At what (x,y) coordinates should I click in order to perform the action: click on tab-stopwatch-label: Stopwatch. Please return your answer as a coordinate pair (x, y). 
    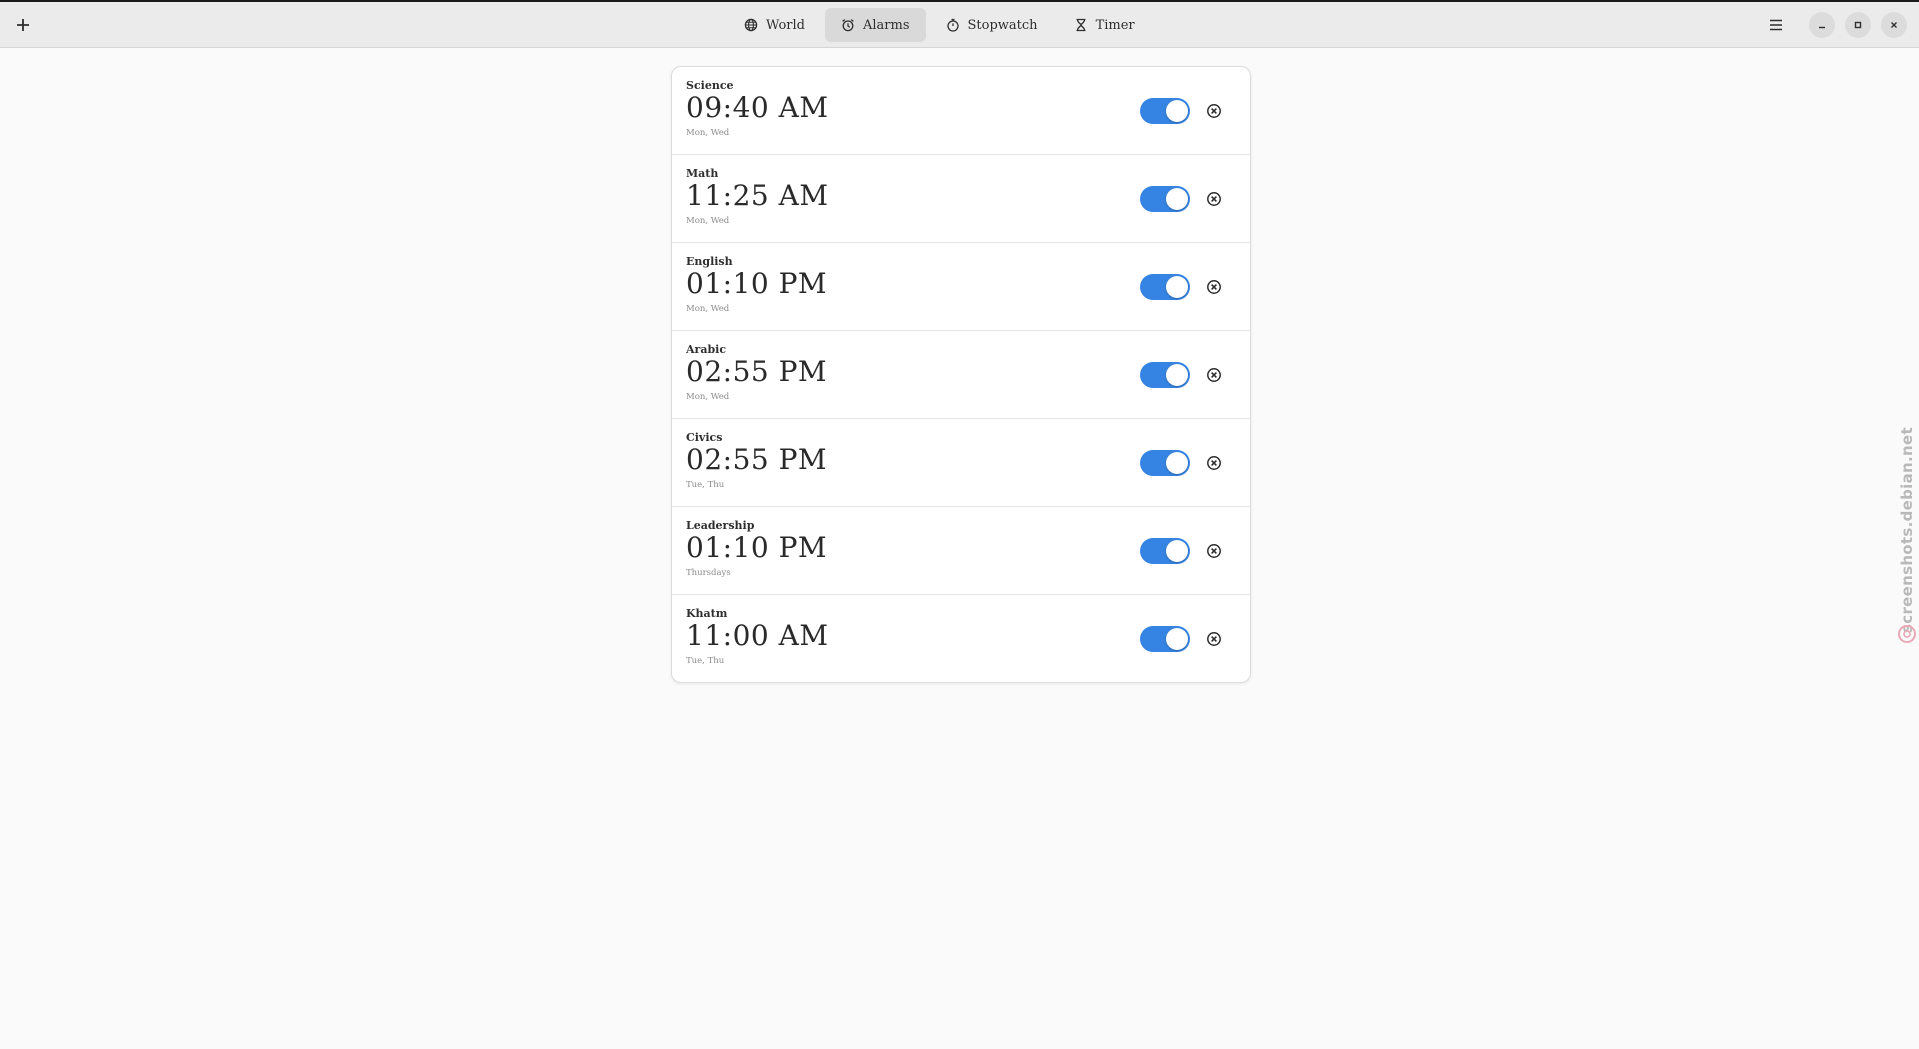
    Looking at the image, I should click on (1002, 25).